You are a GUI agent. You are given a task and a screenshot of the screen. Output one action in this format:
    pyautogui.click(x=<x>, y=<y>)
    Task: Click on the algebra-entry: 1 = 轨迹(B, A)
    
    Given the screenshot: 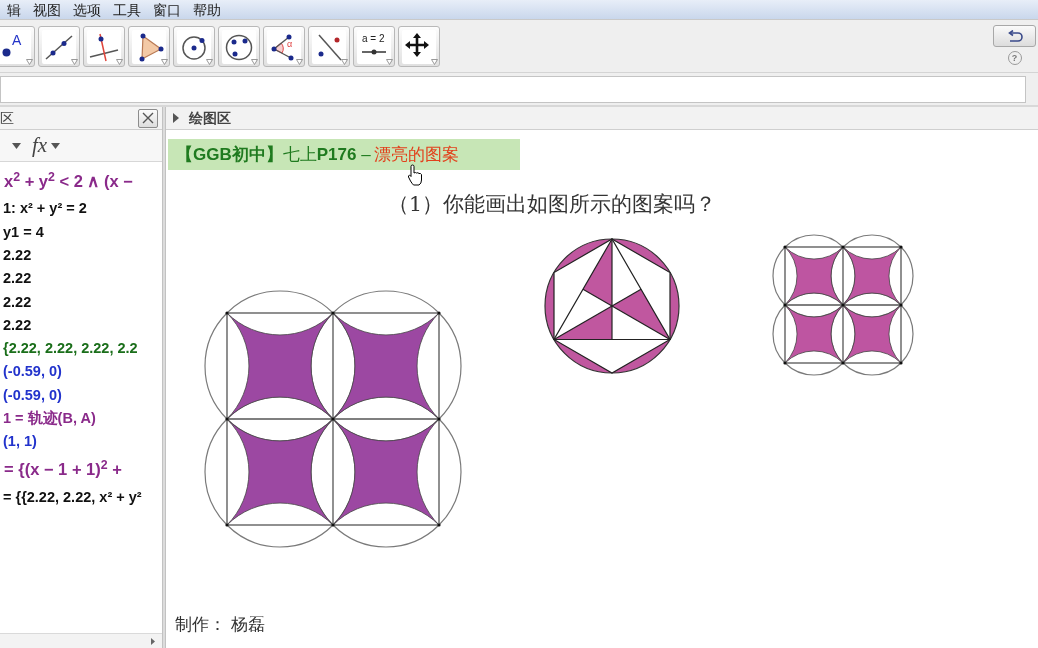 What is the action you would take?
    pyautogui.click(x=49, y=418)
    